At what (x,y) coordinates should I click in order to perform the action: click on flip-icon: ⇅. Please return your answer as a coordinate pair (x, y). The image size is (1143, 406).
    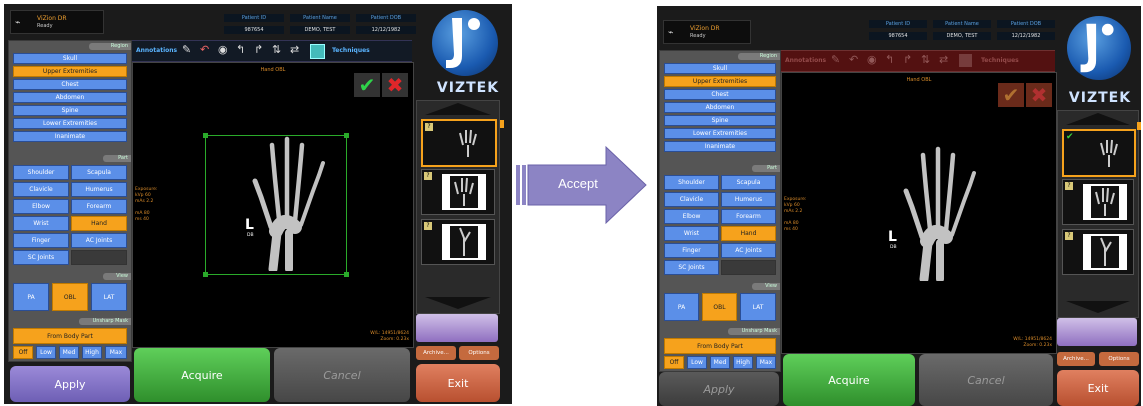
    Looking at the image, I should click on (276, 50).